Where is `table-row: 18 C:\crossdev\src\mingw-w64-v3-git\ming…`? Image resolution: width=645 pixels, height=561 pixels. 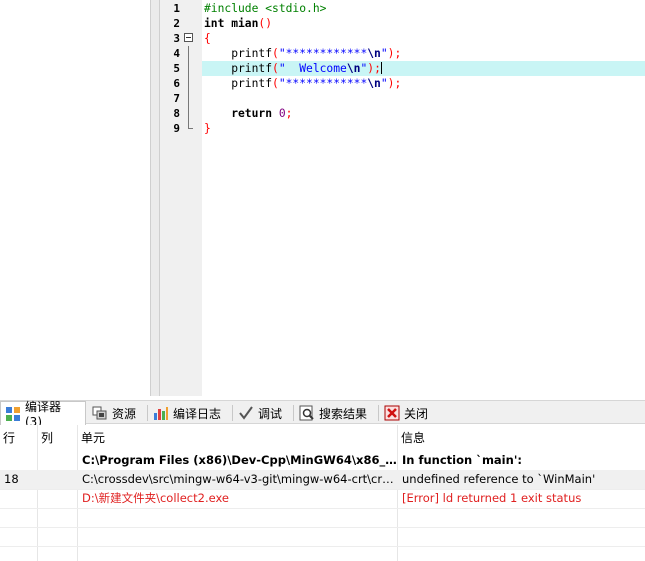 table-row: 18 C:\crossdev\src\mingw-w64-v3-git\ming… is located at coordinates (322, 479).